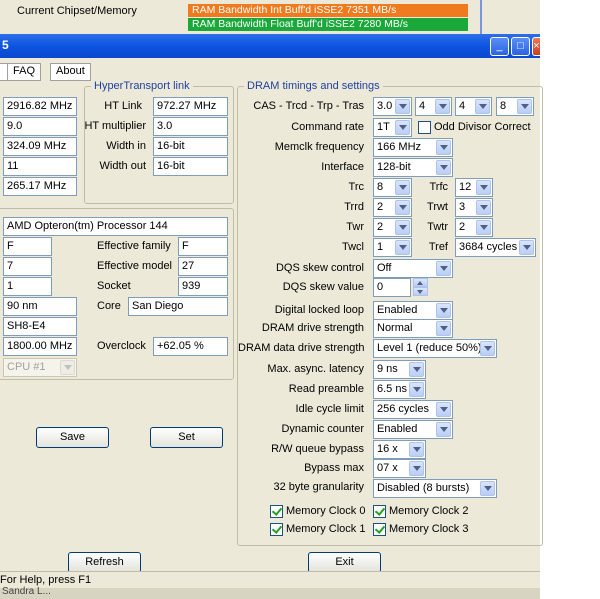 The height and width of the screenshot is (599, 600). What do you see at coordinates (70, 72) in the screenshot?
I see `menu-item-about: About` at bounding box center [70, 72].